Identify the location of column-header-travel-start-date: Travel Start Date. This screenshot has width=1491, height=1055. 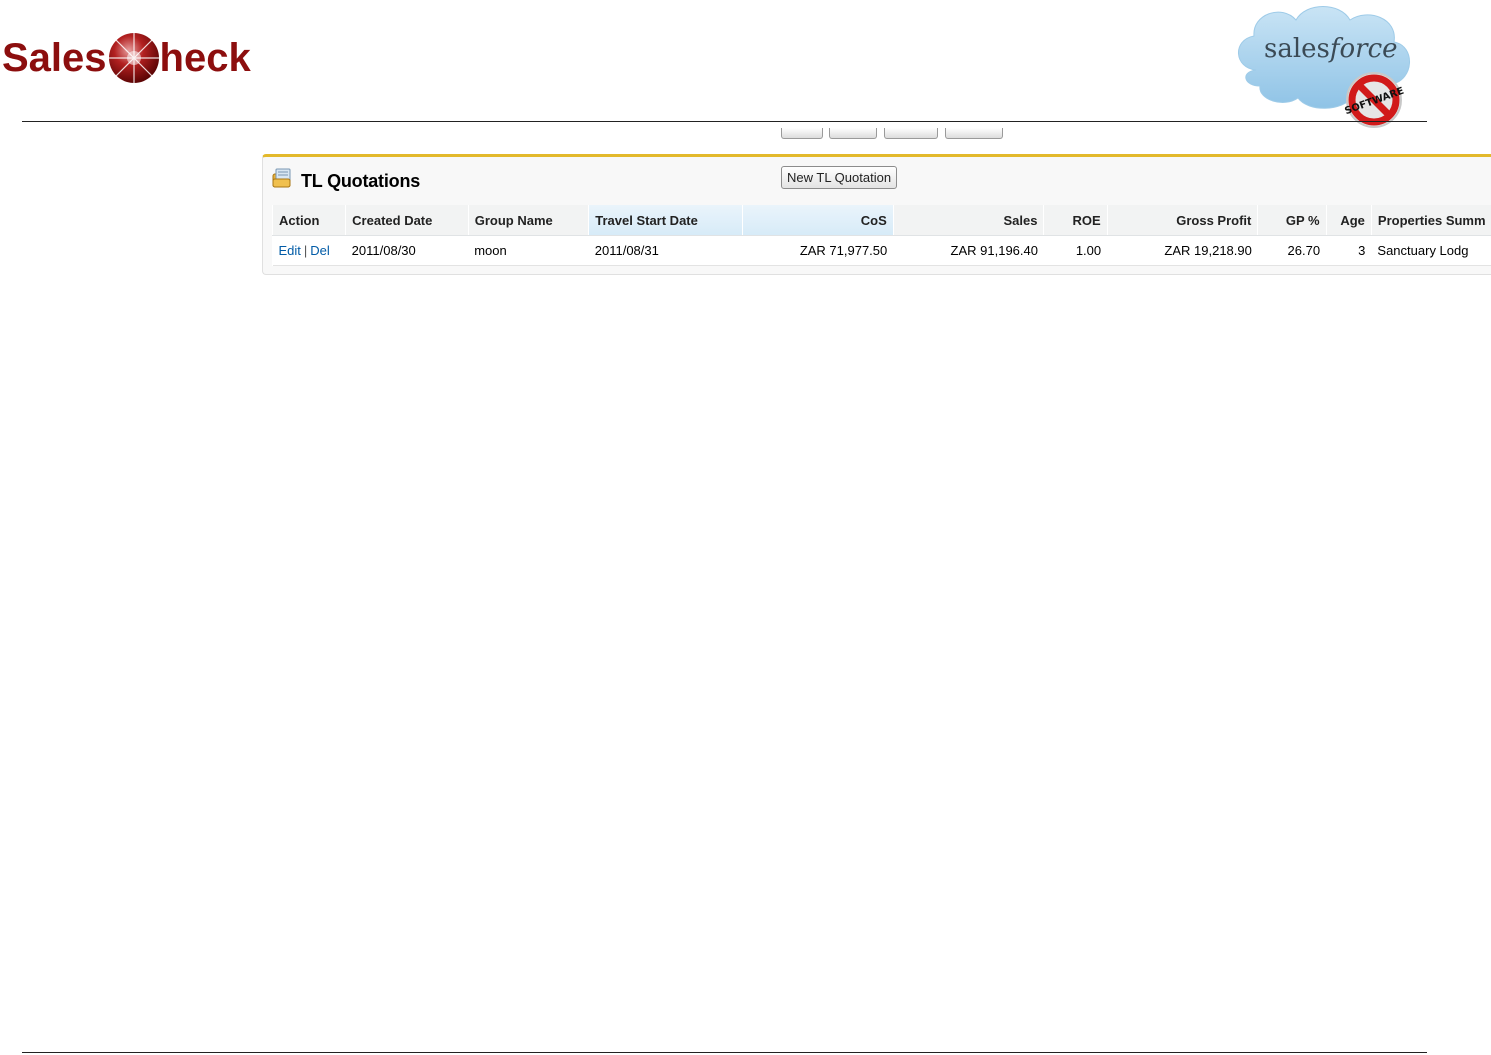
(665, 220).